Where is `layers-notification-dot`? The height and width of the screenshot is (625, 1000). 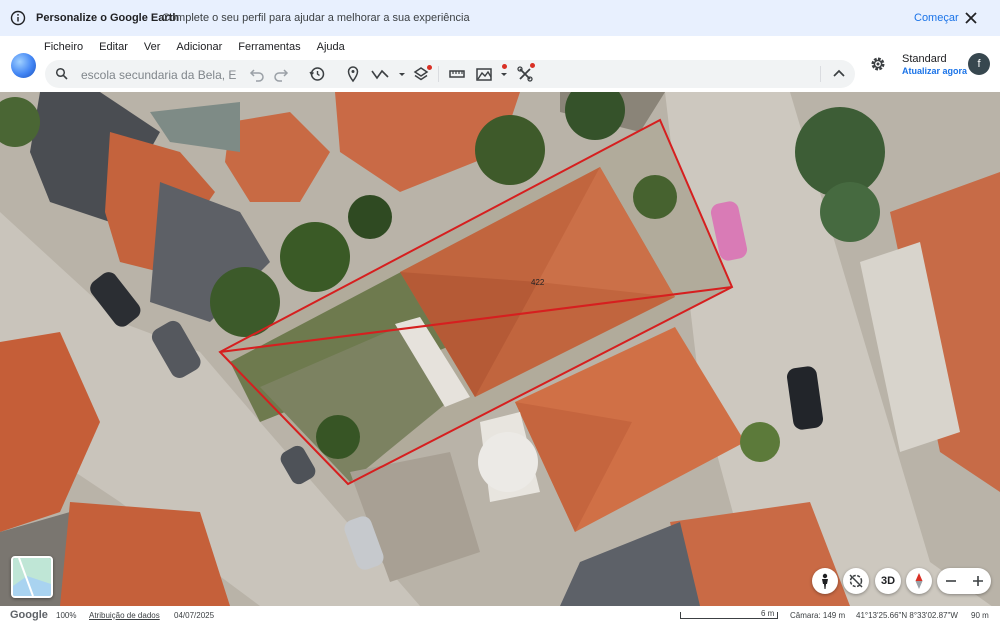 layers-notification-dot is located at coordinates (429, 67).